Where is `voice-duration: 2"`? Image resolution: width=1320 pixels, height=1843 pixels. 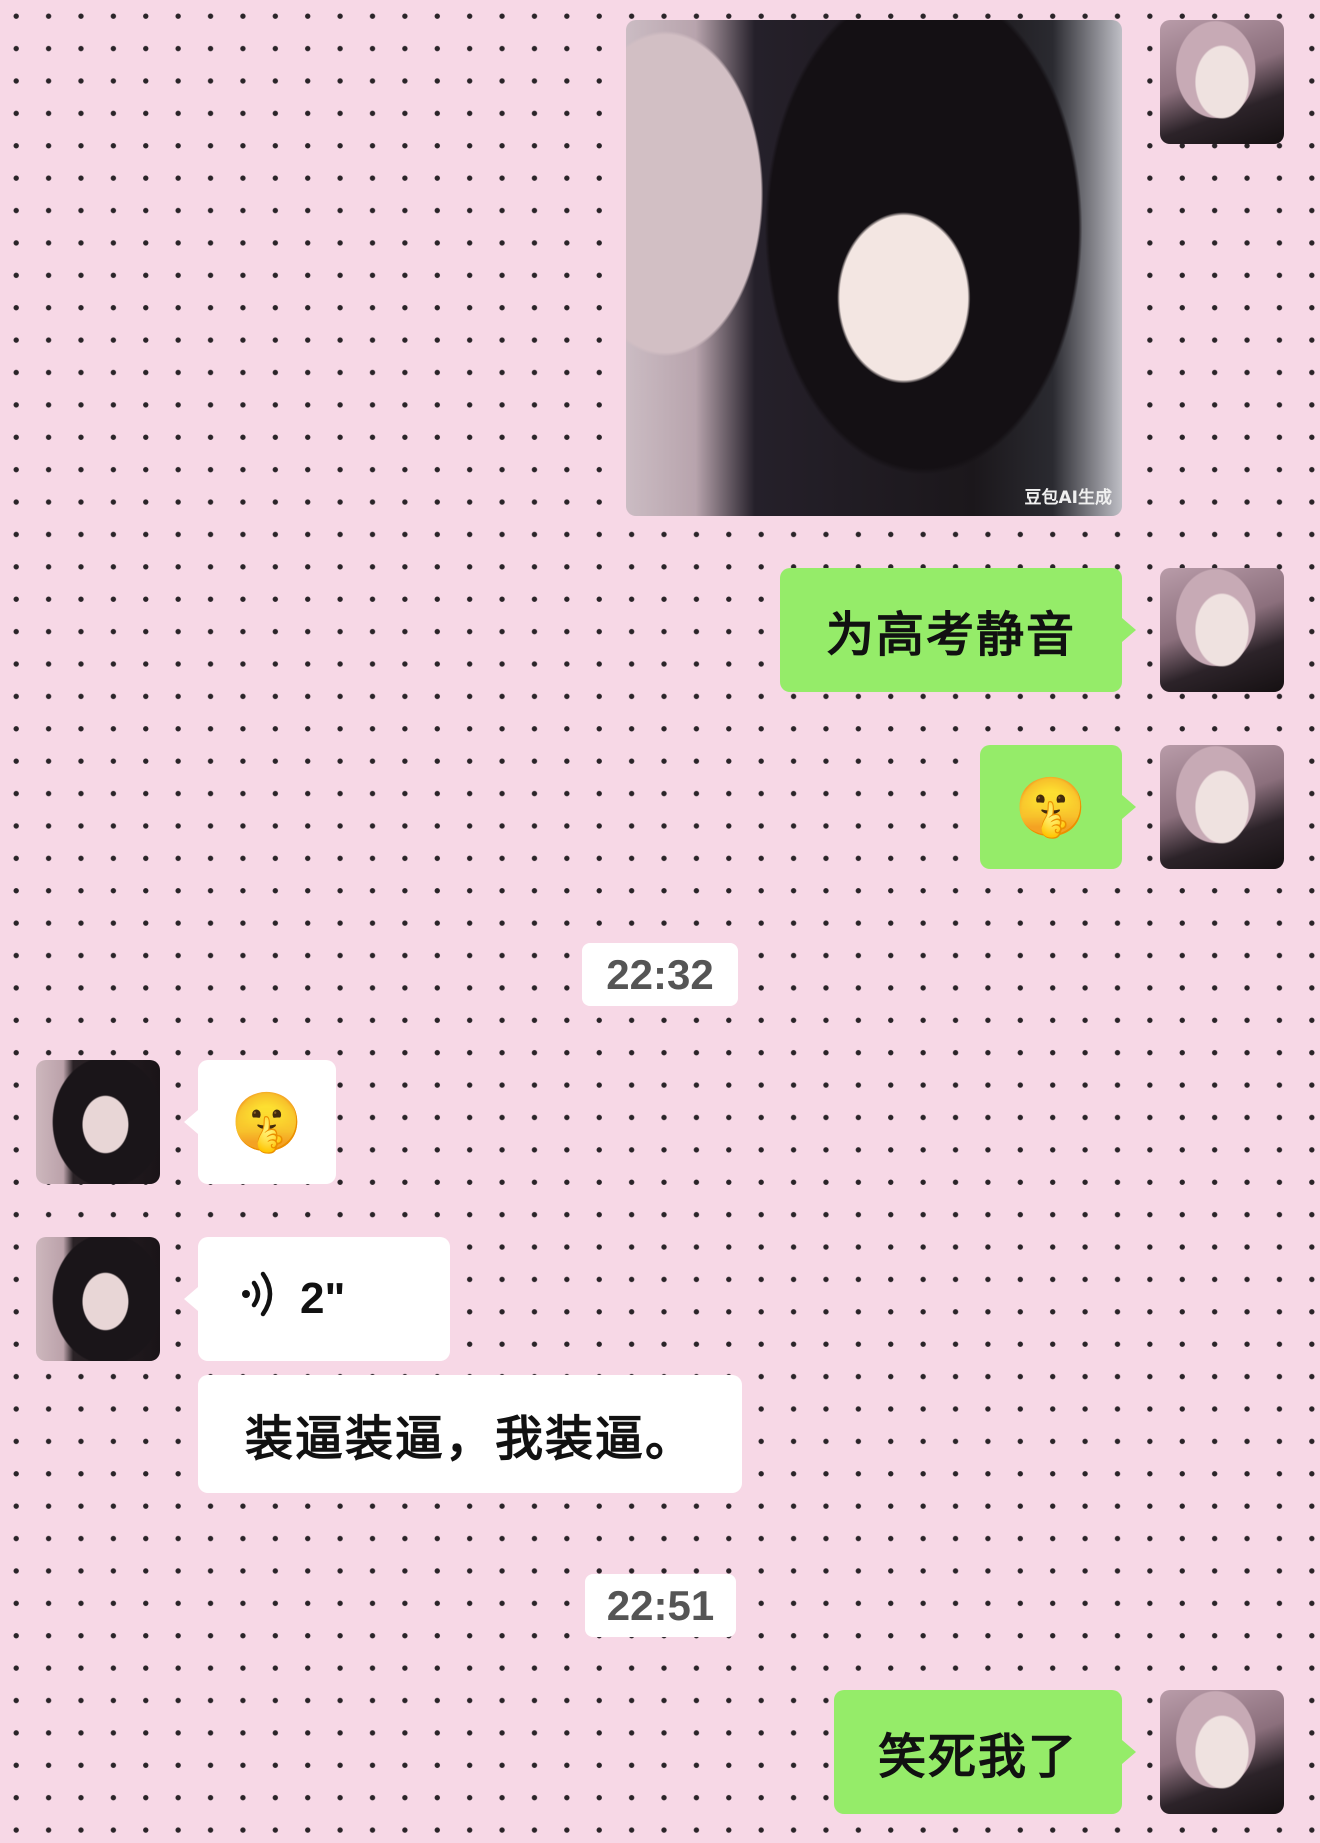 voice-duration: 2" is located at coordinates (323, 1298).